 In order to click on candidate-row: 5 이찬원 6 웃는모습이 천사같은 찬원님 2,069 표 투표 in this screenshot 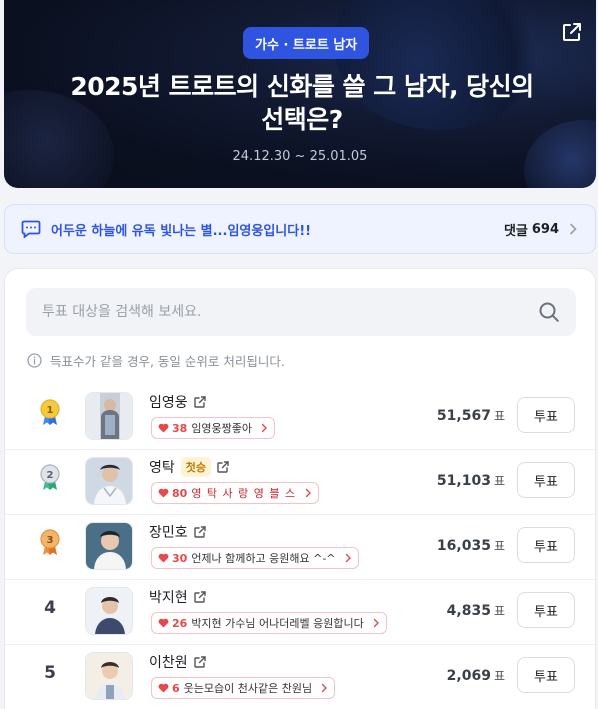, I will do `click(300, 677)`.